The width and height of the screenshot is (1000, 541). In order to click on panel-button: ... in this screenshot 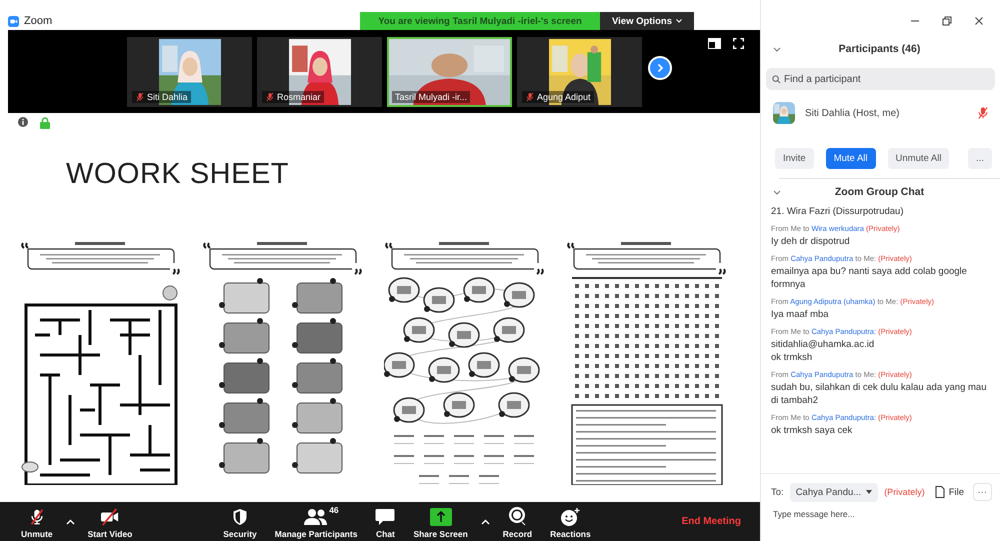, I will do `click(980, 158)`.